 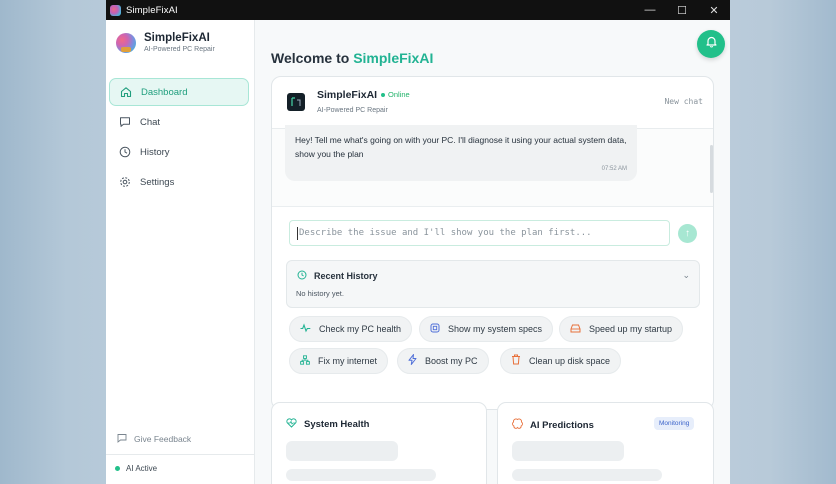 What do you see at coordinates (412, 361) in the screenshot?
I see `bolt-icon` at bounding box center [412, 361].